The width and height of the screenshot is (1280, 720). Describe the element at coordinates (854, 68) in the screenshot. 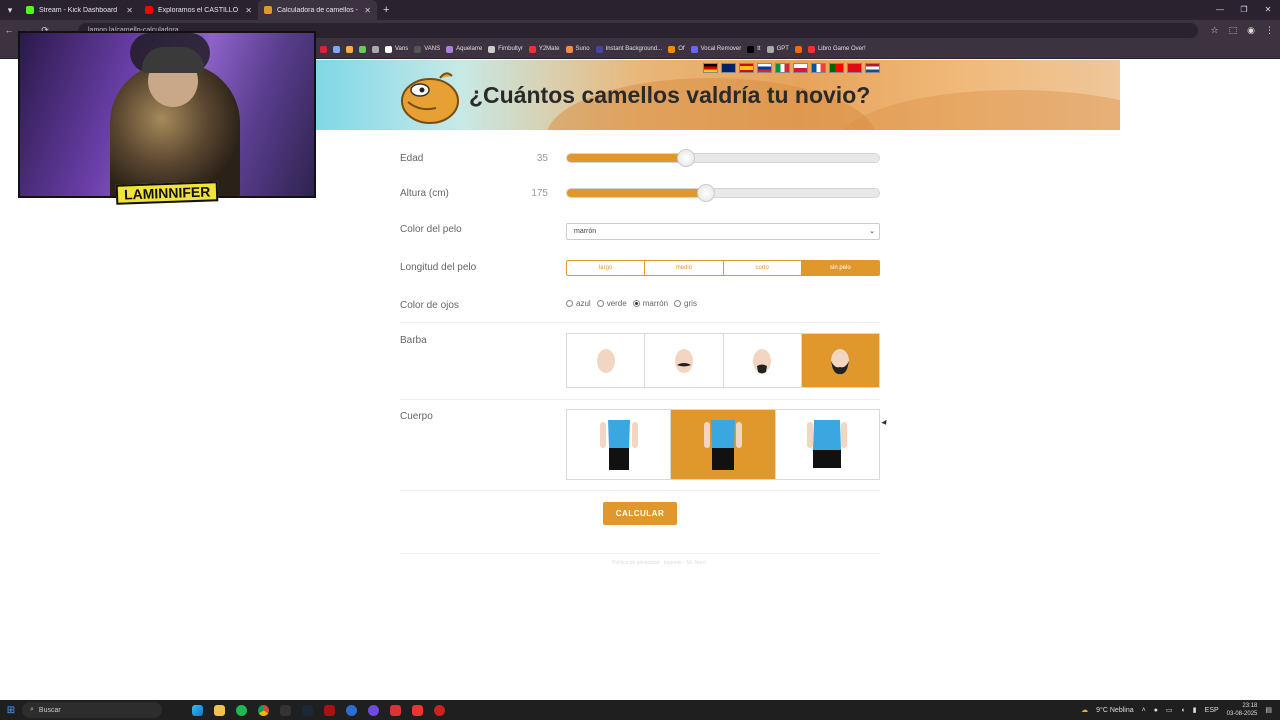

I see `flag-turkey-icon` at that location.